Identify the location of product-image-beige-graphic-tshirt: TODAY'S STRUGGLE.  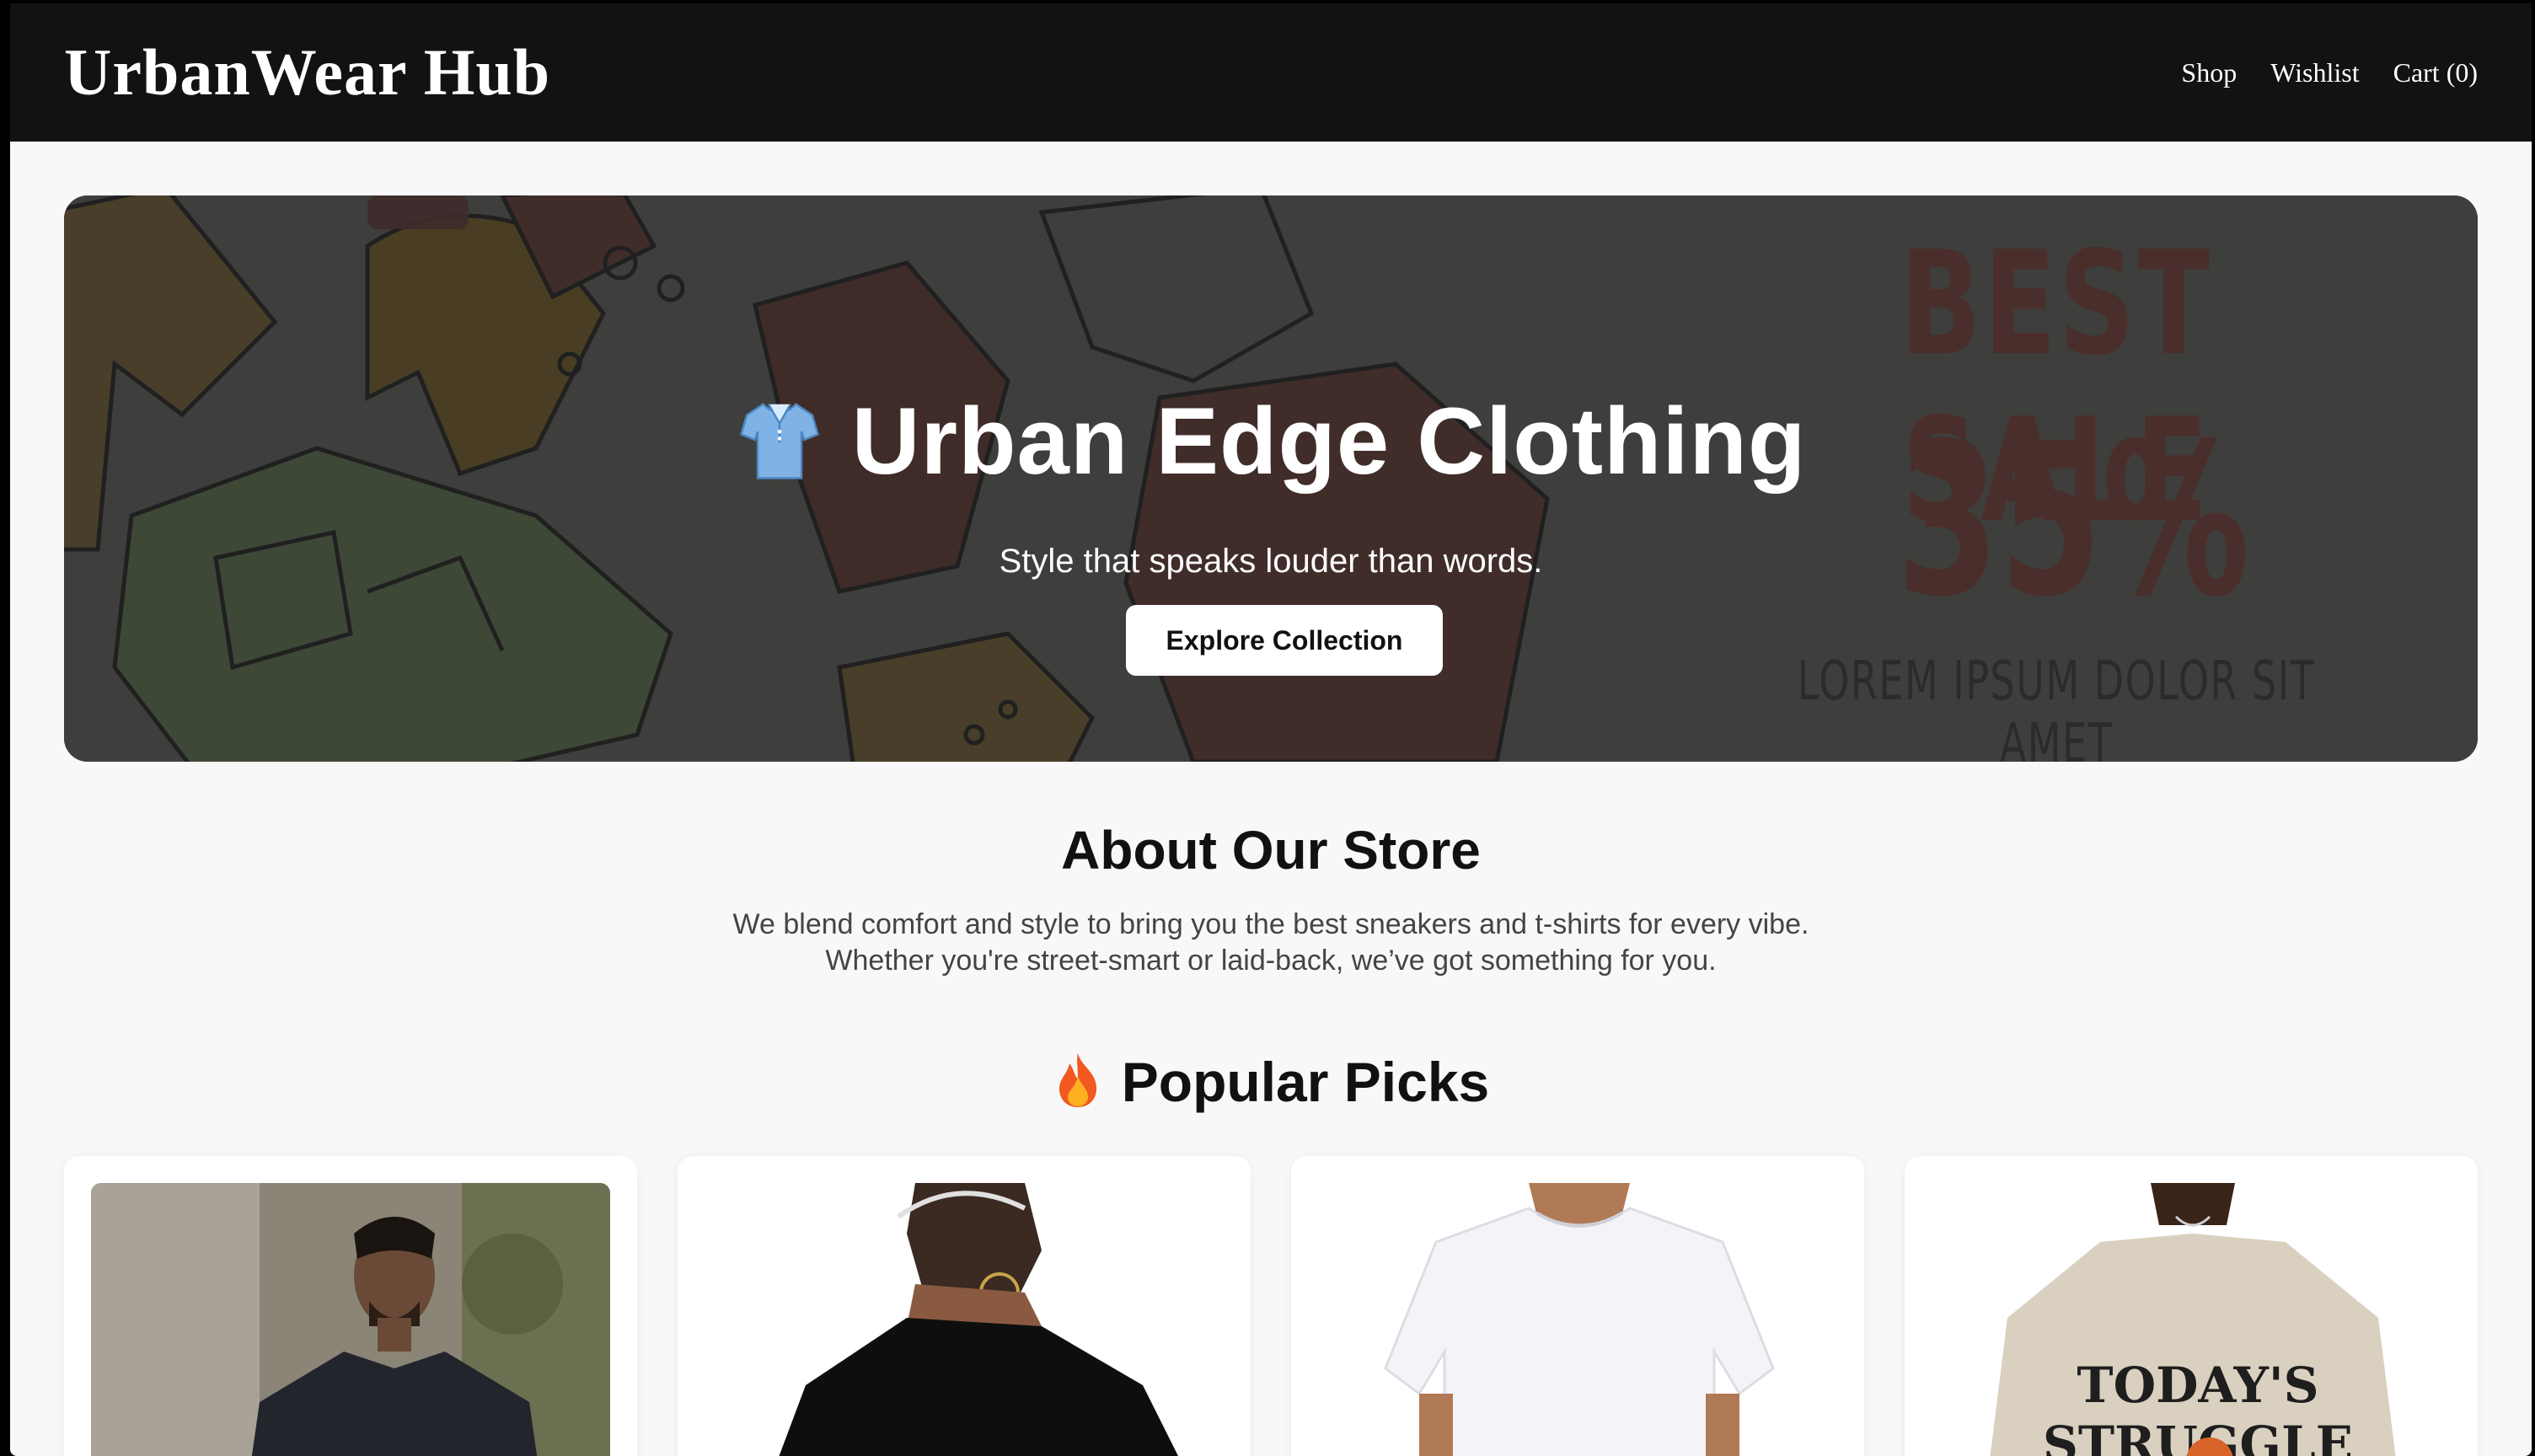
(2192, 1319).